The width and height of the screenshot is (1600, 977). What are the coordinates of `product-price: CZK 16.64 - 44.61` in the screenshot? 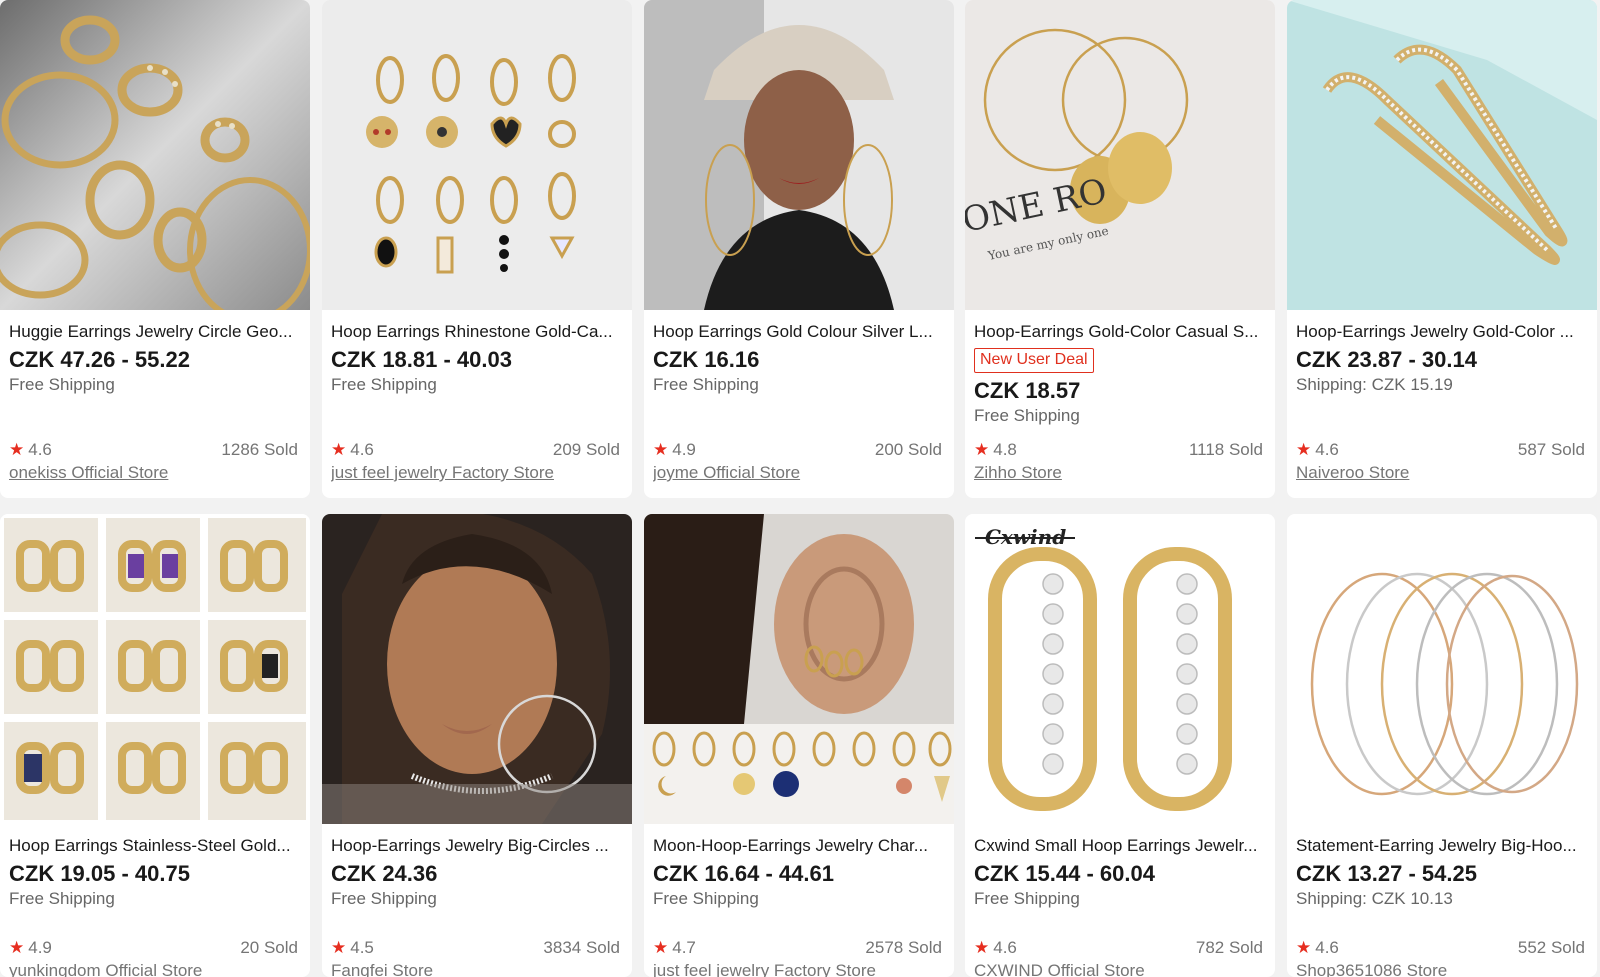 It's located at (743, 873).